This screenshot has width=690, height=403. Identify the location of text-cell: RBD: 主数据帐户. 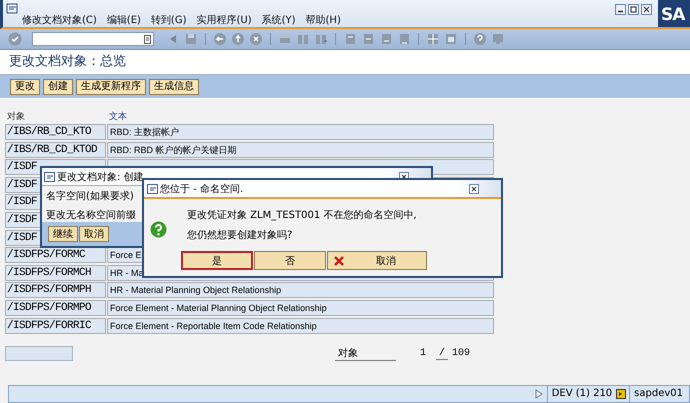
(300, 132).